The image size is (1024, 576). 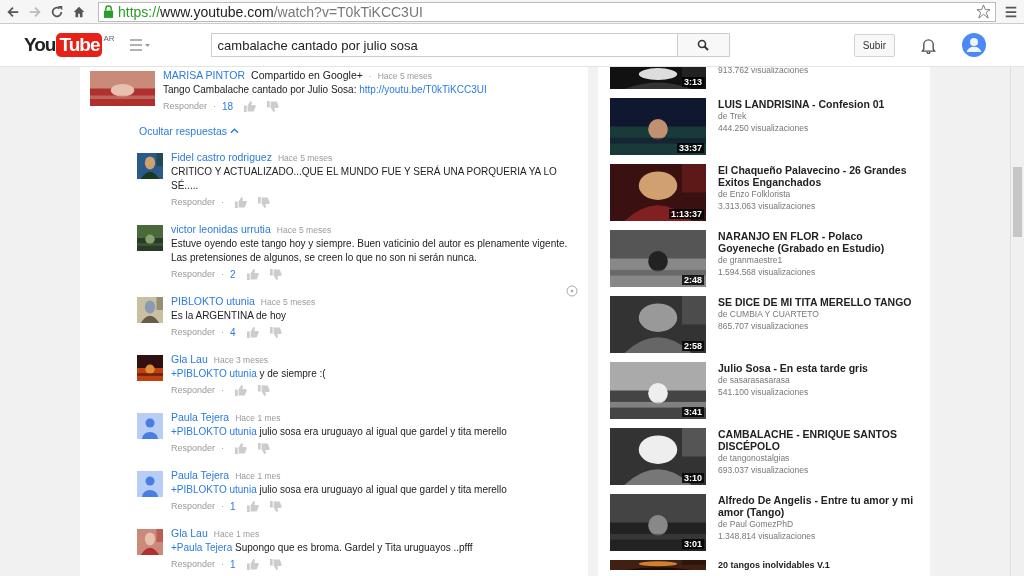 I want to click on view-count: 693.037 visualizaciones, so click(x=764, y=470).